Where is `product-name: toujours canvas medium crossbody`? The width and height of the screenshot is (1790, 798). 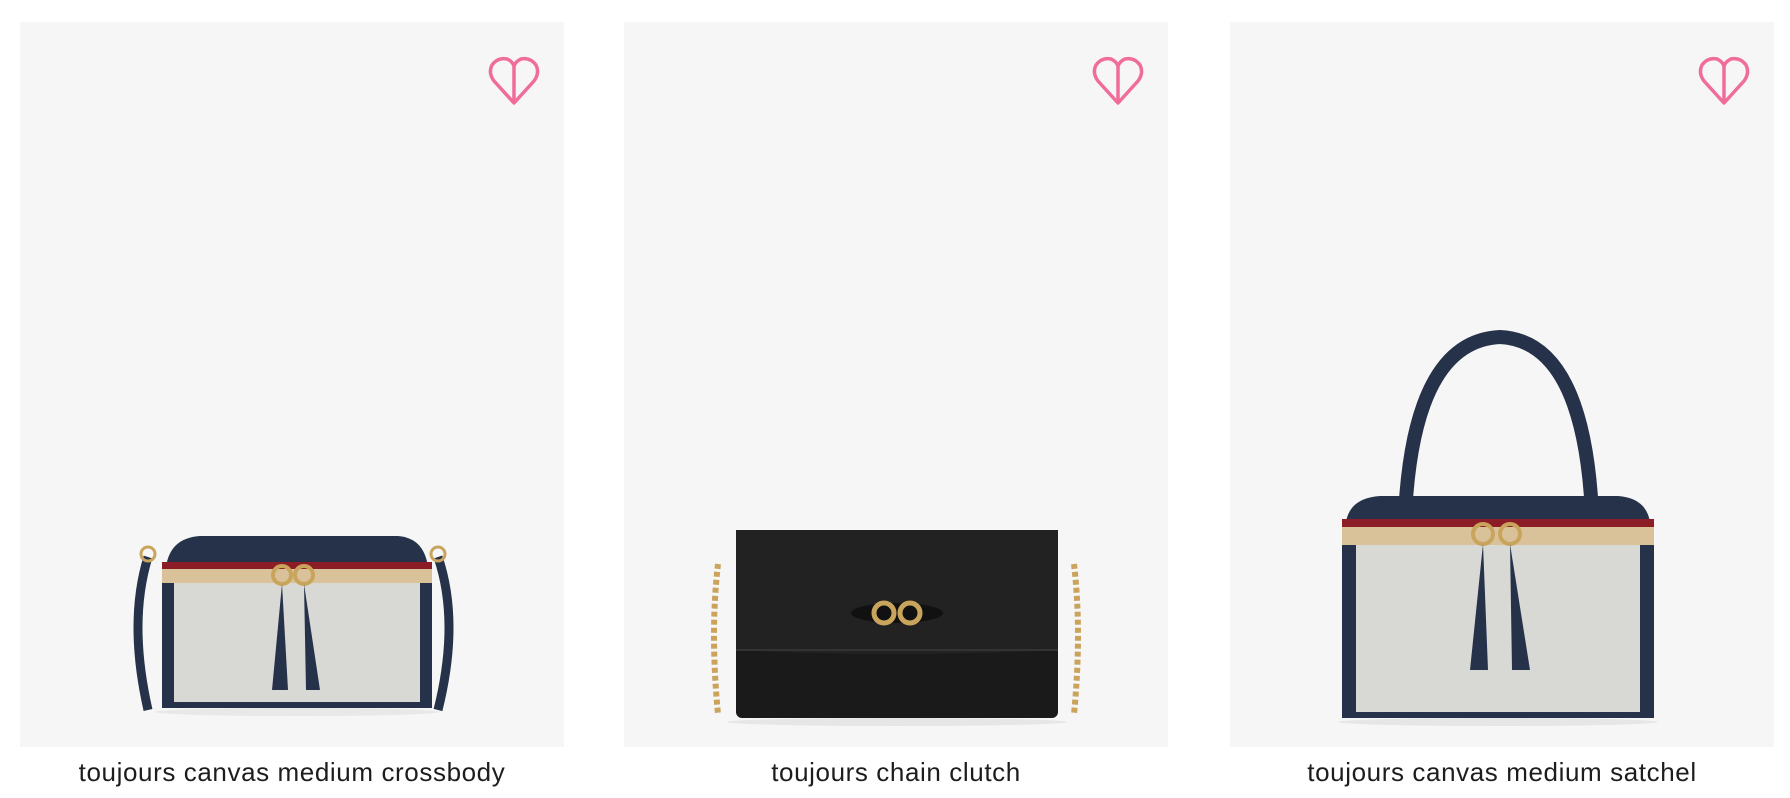 product-name: toujours canvas medium crossbody is located at coordinates (292, 772).